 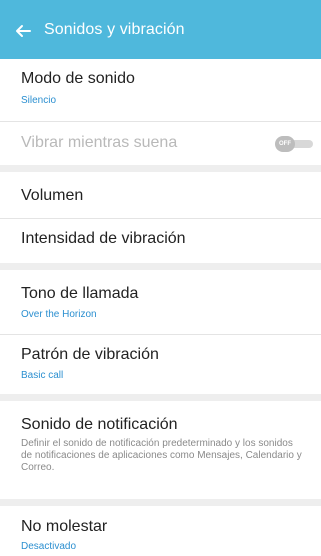 What do you see at coordinates (90, 354) in the screenshot?
I see `vibration-pattern-title: Patrón de vibración` at bounding box center [90, 354].